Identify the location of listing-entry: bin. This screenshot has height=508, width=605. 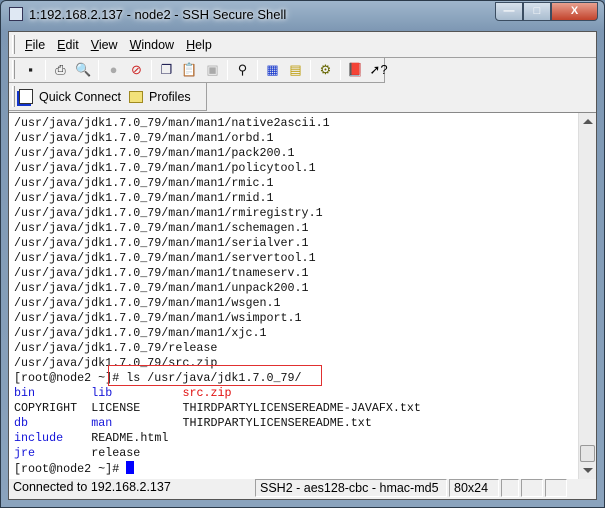
(25, 393).